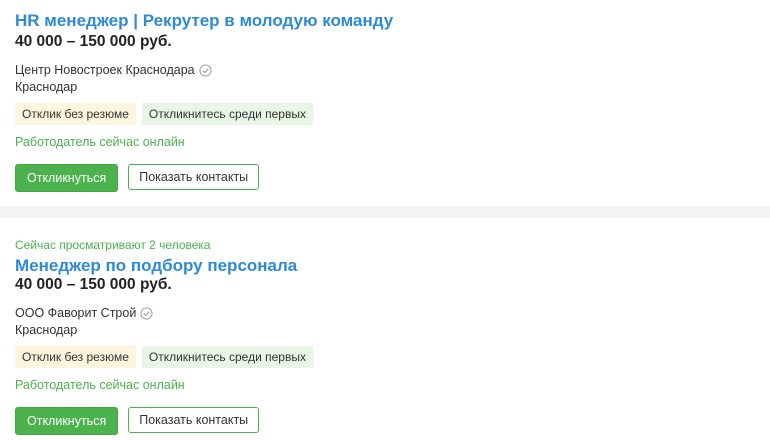 The width and height of the screenshot is (770, 440). I want to click on company-name-link: Центр Новостроек Краснодара, so click(113, 70).